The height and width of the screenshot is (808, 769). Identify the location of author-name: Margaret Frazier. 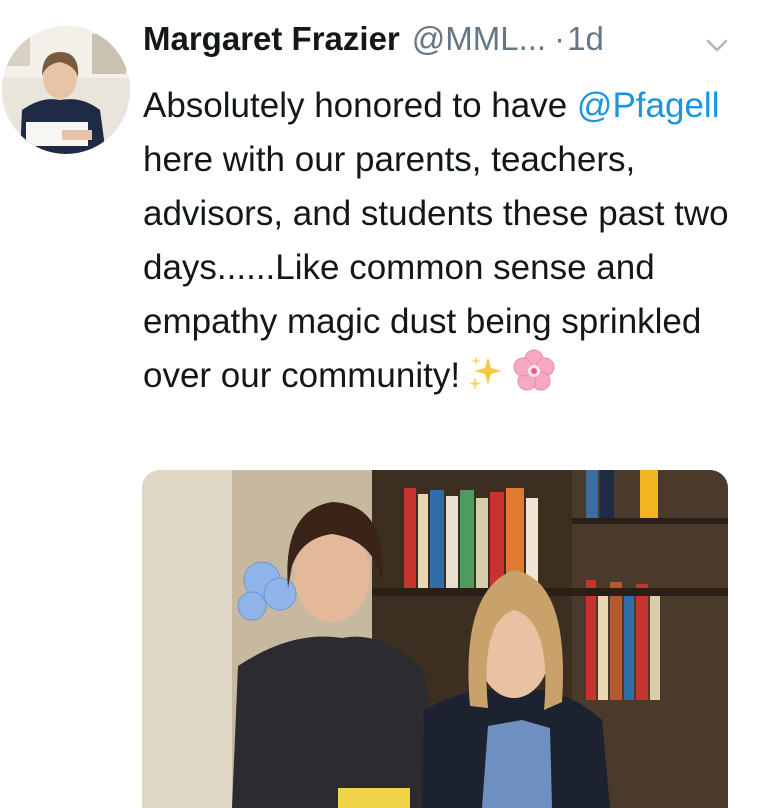
(271, 39).